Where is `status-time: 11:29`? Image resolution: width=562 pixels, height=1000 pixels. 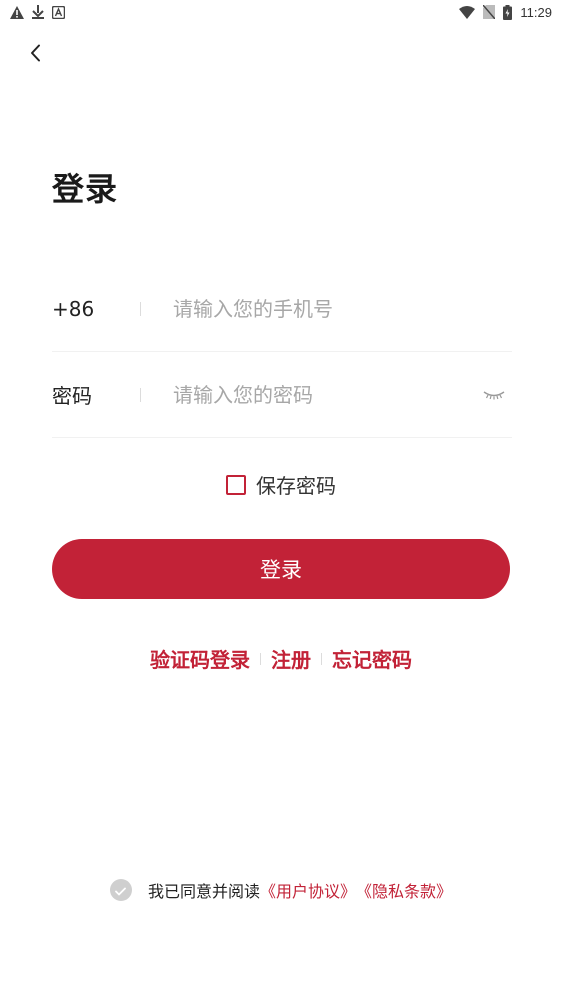
status-time: 11:29 is located at coordinates (536, 12).